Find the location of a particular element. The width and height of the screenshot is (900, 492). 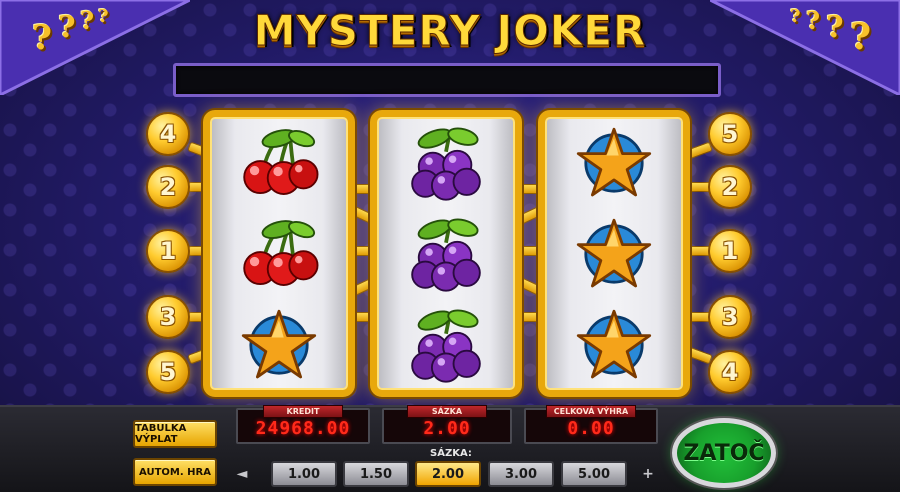

payline-number-right: 5 is located at coordinates (730, 134).